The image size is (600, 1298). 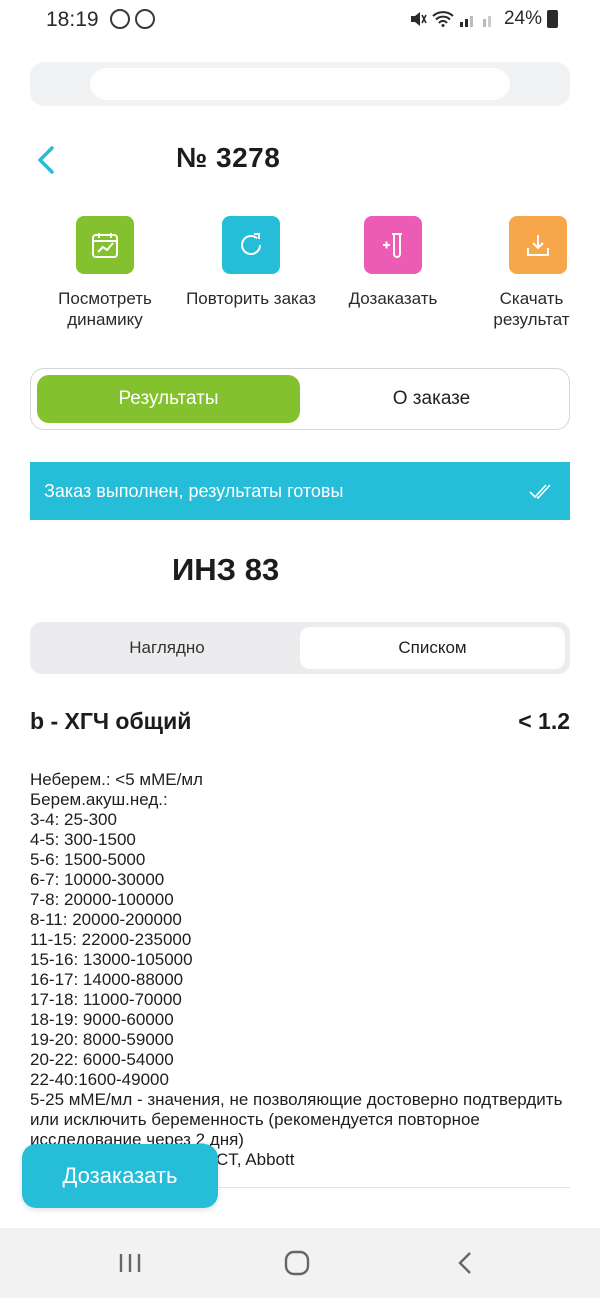 What do you see at coordinates (418, 19) in the screenshot?
I see `mute-icon` at bounding box center [418, 19].